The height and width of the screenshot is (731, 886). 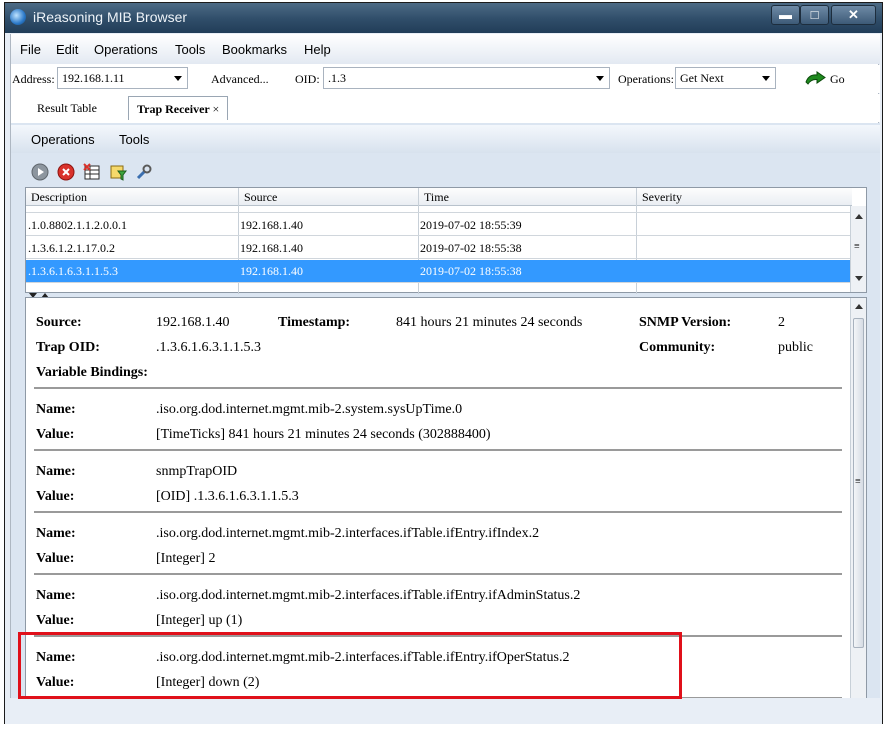 What do you see at coordinates (702, 78) in the screenshot?
I see `operations-value: Get Next` at bounding box center [702, 78].